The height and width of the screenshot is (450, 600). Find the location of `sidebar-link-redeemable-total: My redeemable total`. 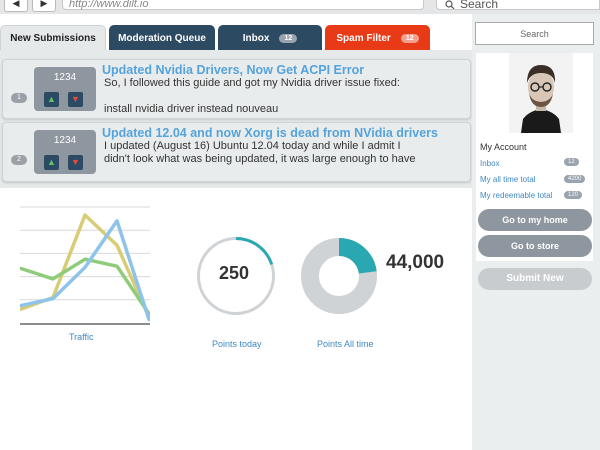

sidebar-link-redeemable-total: My redeemable total is located at coordinates (516, 195).